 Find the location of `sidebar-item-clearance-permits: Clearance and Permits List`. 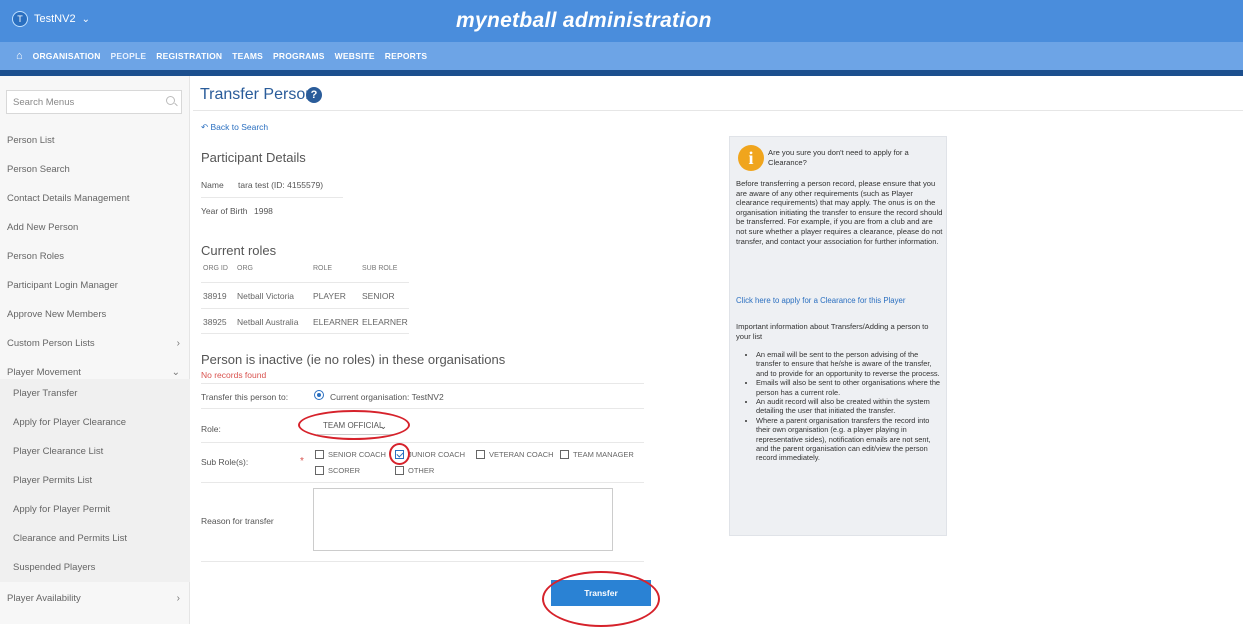

sidebar-item-clearance-permits: Clearance and Permits List is located at coordinates (95, 538).